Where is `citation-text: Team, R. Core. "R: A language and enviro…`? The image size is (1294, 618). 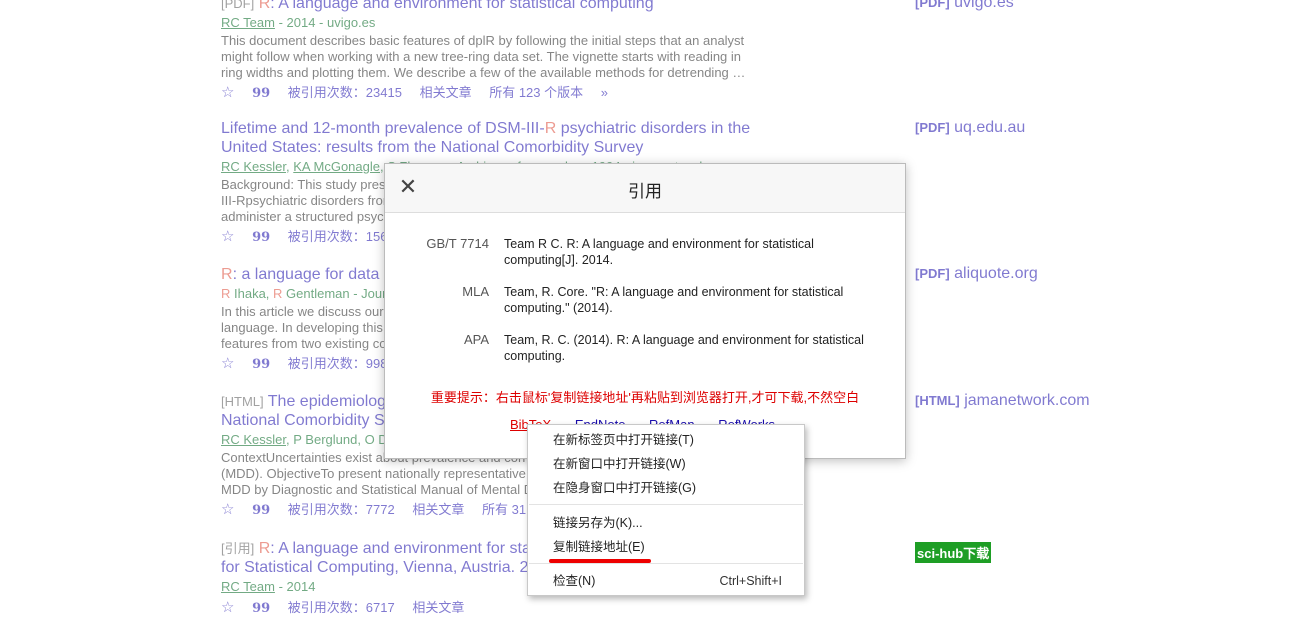 citation-text: Team, R. Core. "R: A language and enviro… is located at coordinates (684, 300).